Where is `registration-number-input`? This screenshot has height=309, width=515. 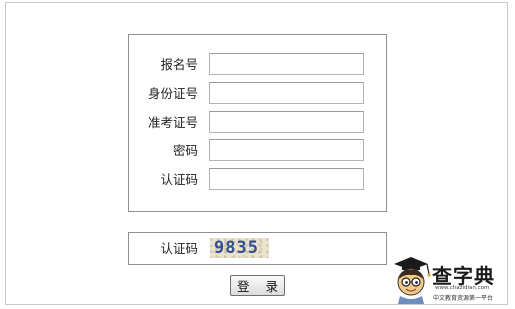 registration-number-input is located at coordinates (286, 64).